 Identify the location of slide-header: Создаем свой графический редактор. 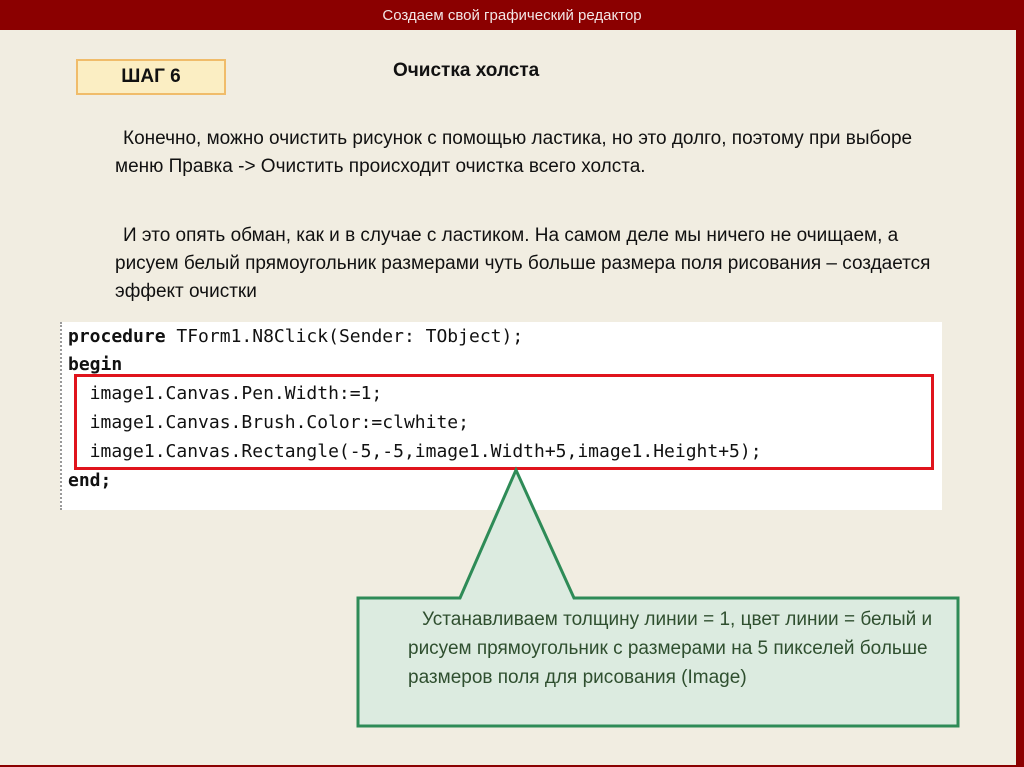
(512, 15).